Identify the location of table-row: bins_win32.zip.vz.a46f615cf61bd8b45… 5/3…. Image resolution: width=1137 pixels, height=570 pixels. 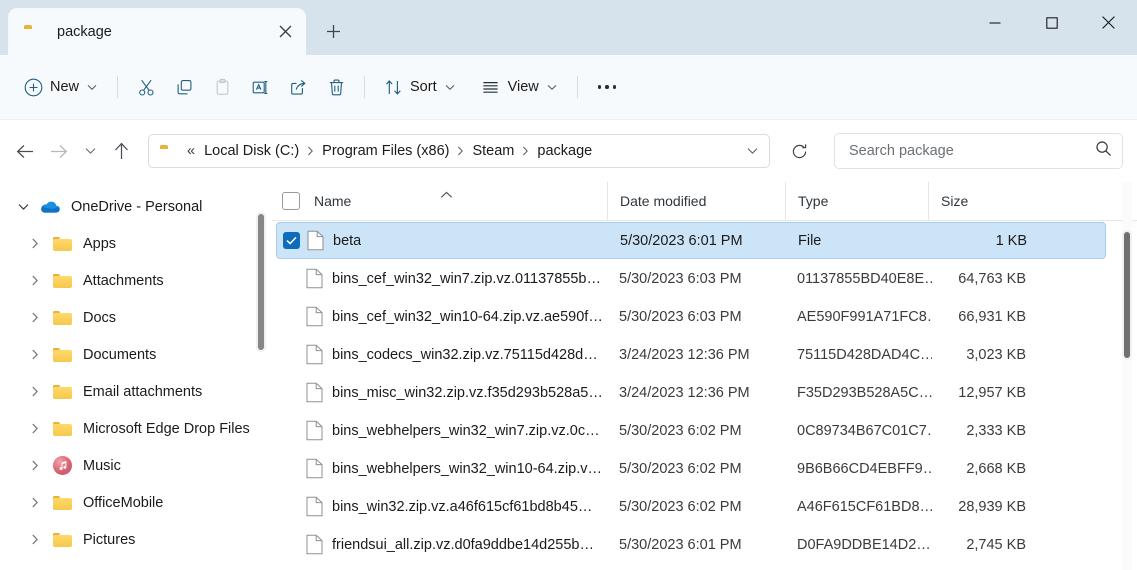
(691, 506).